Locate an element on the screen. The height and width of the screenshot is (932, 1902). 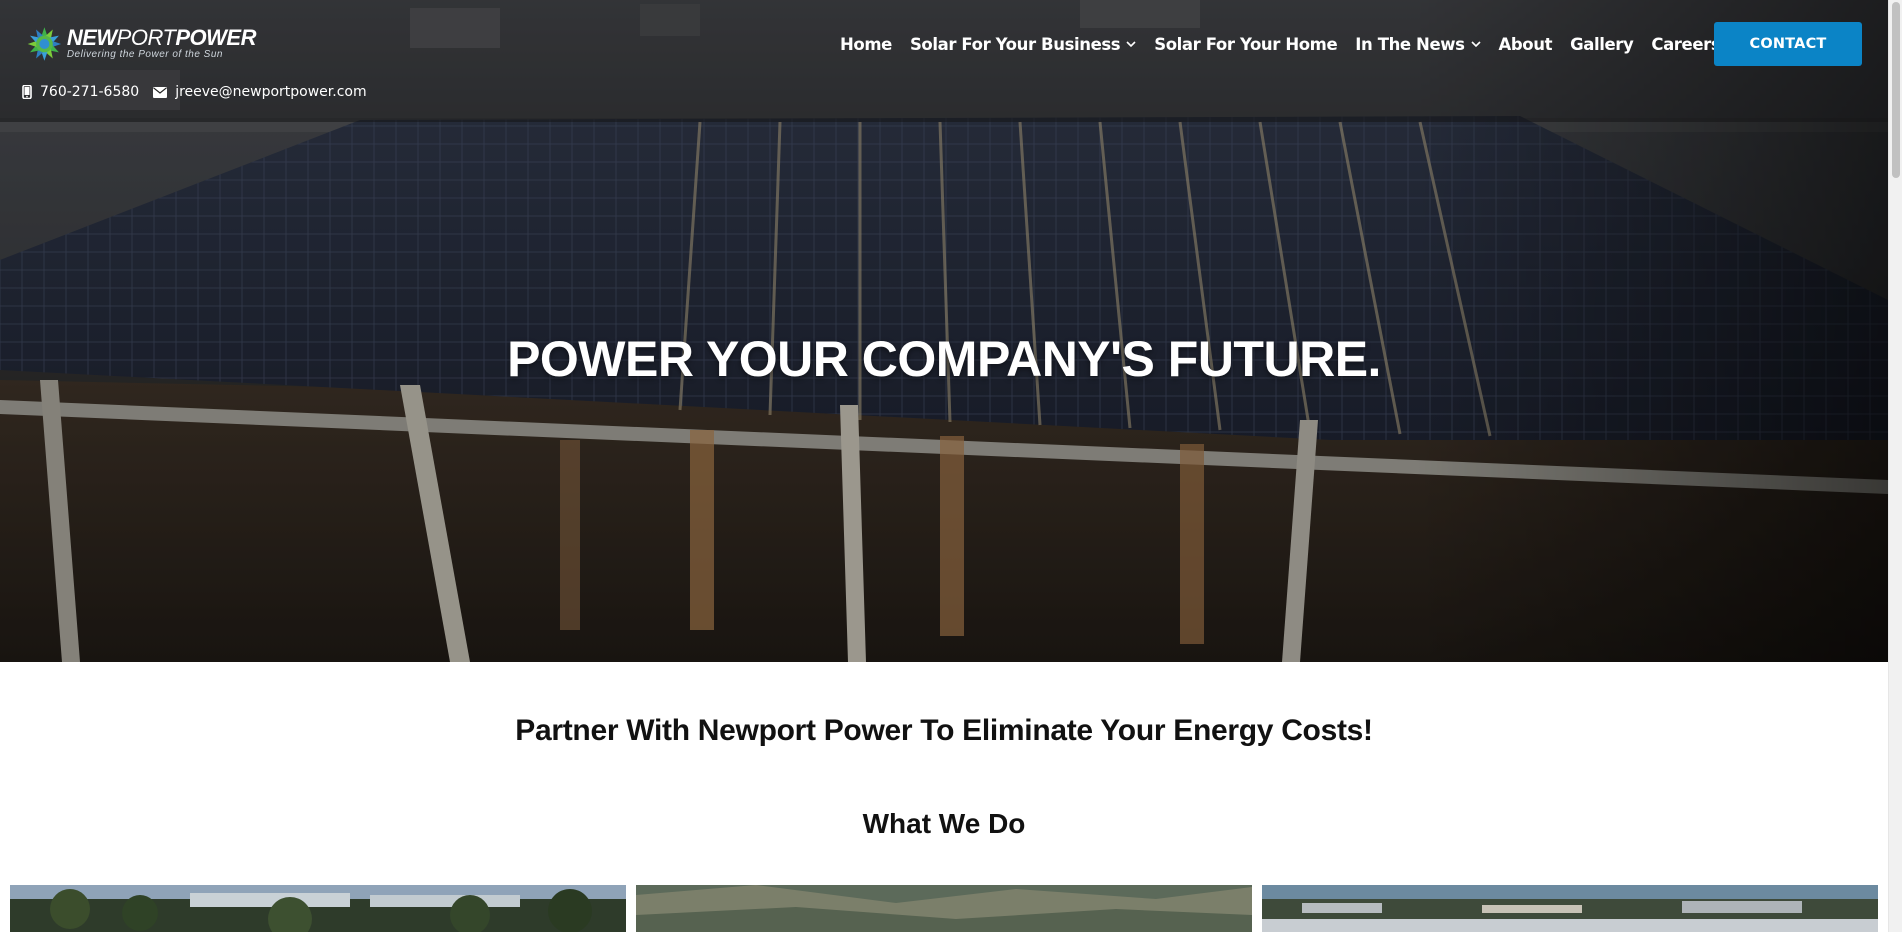
contact-strip: 760-271-6580 jreeve@newportpower.com is located at coordinates (201, 92).